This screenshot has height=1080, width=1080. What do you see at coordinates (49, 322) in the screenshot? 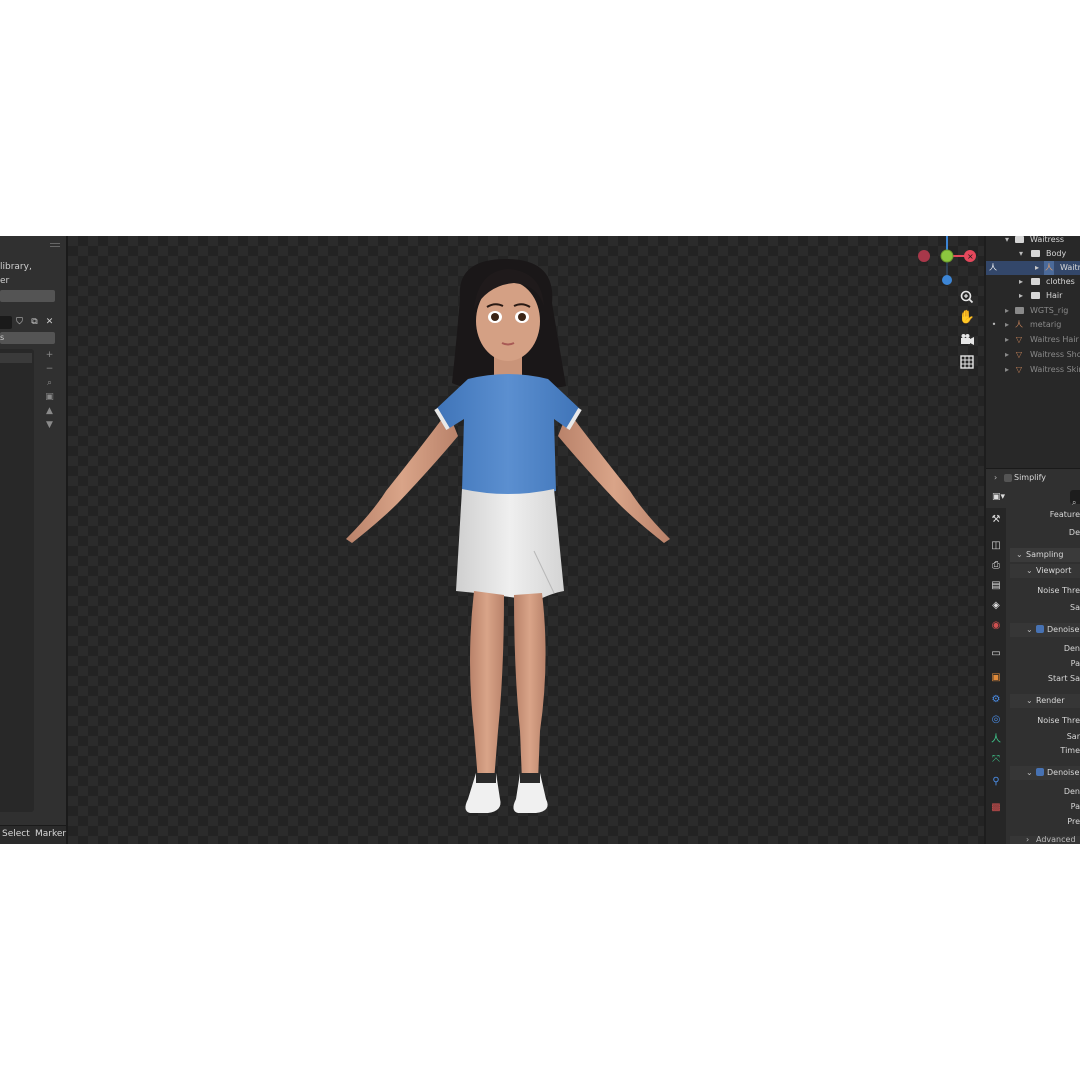
I see `close-icon: ✕` at bounding box center [49, 322].